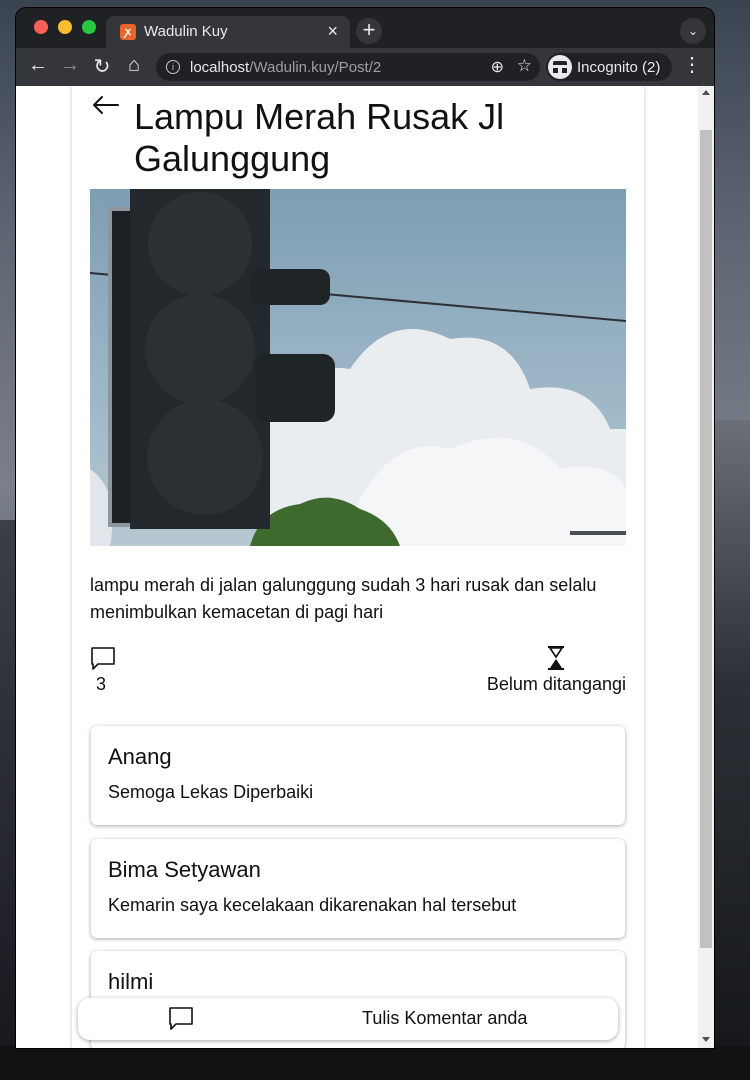  What do you see at coordinates (101, 684) in the screenshot?
I see `comment-count: 3` at bounding box center [101, 684].